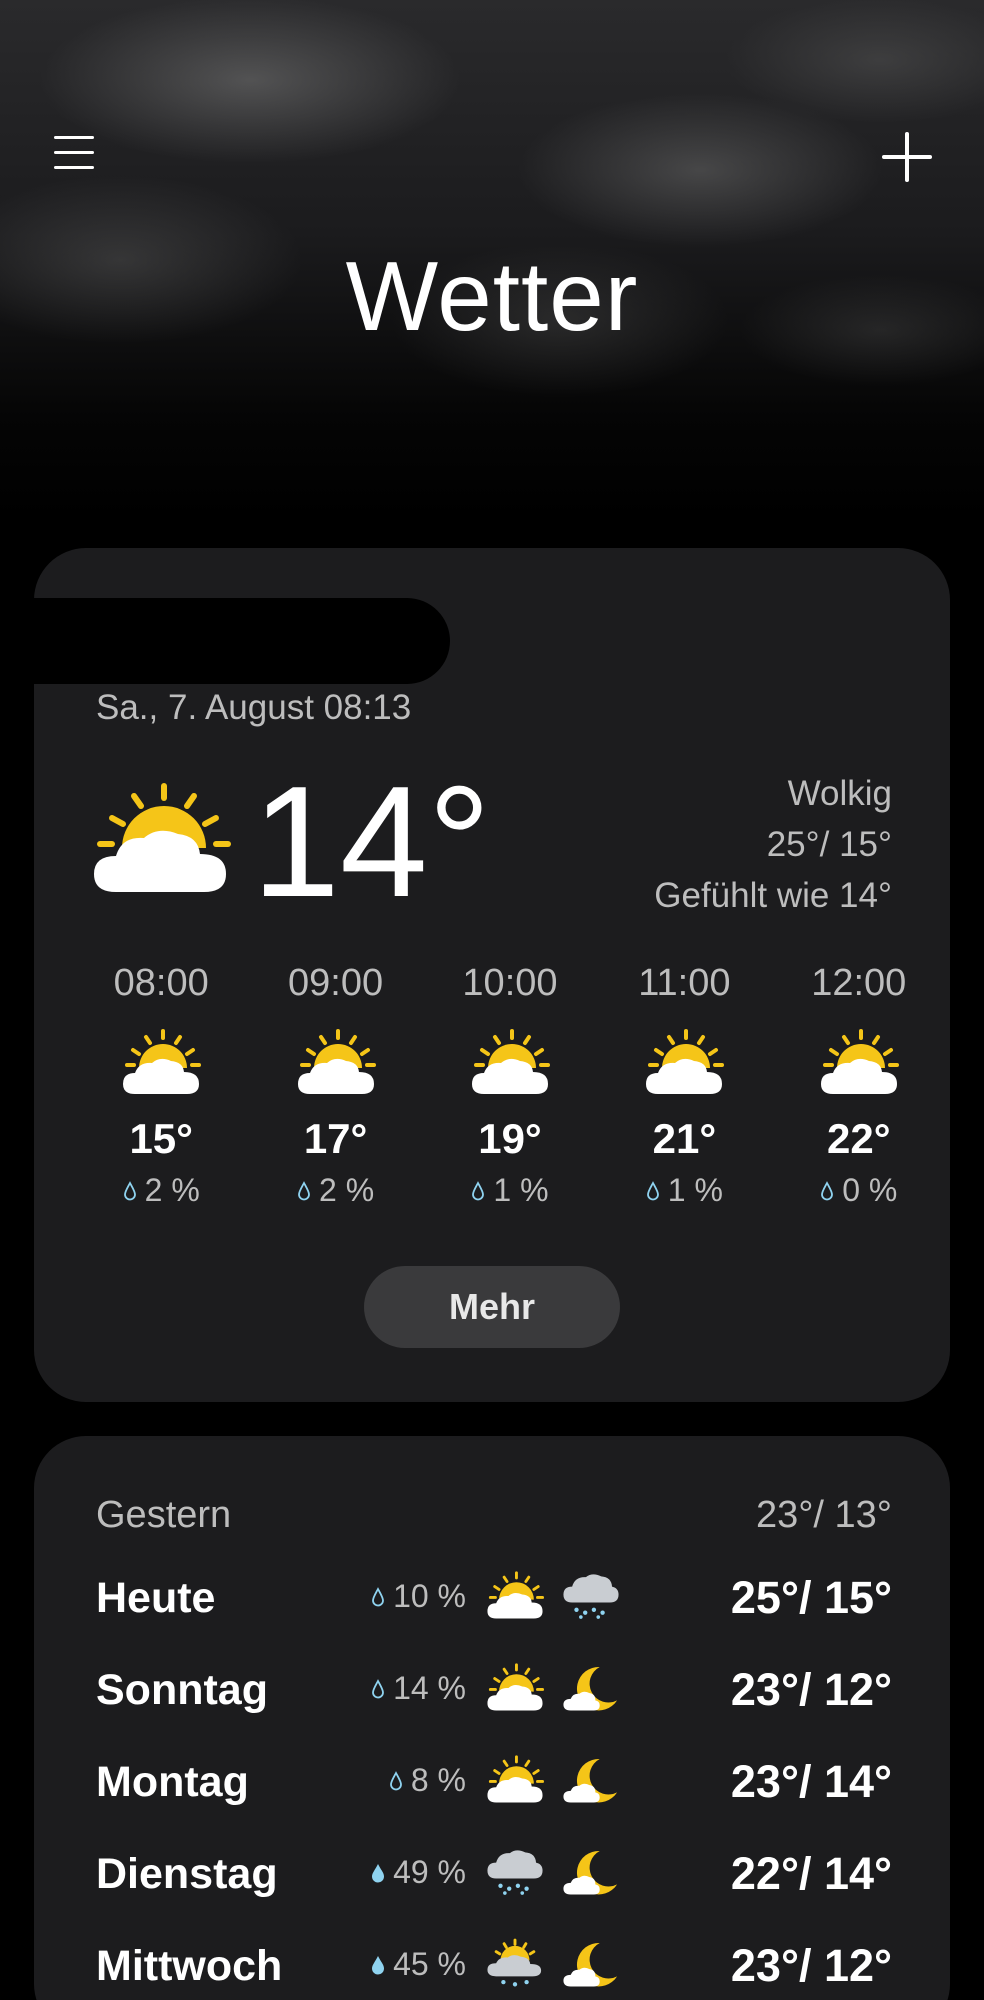 This screenshot has height=2000, width=984. What do you see at coordinates (429, 1688) in the screenshot?
I see `precip-value: 14 %` at bounding box center [429, 1688].